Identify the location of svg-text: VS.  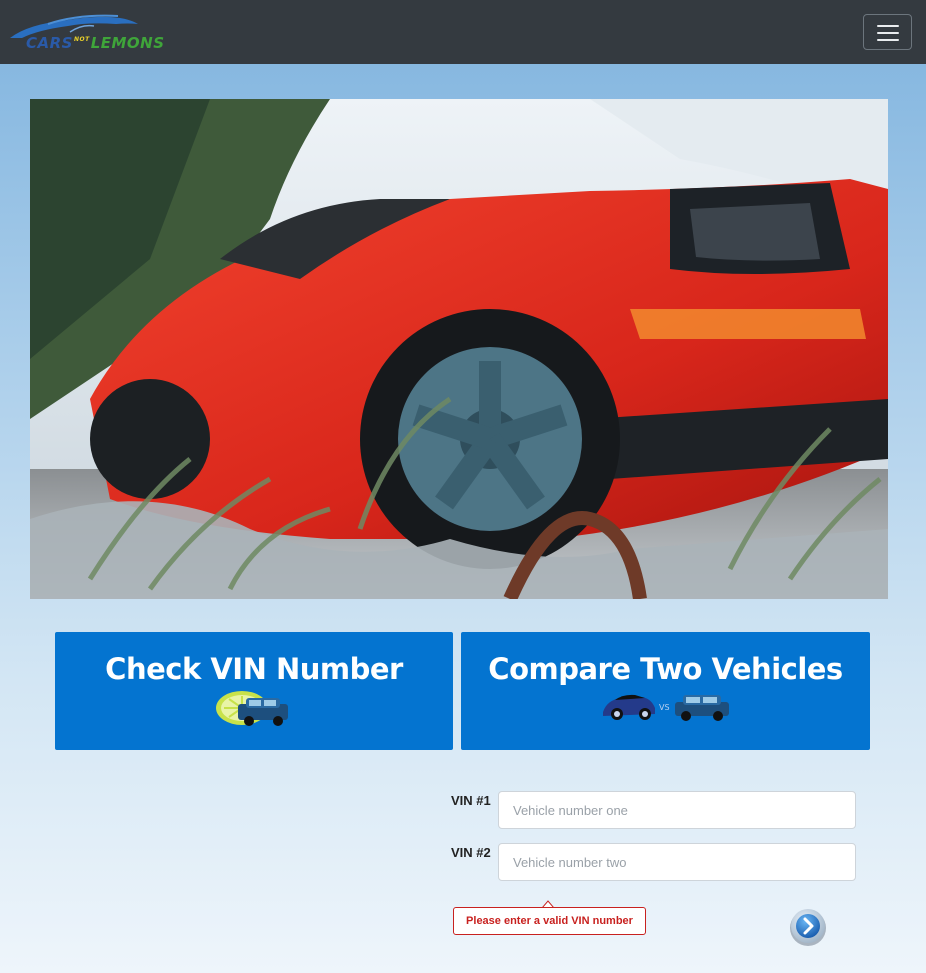
(664, 707).